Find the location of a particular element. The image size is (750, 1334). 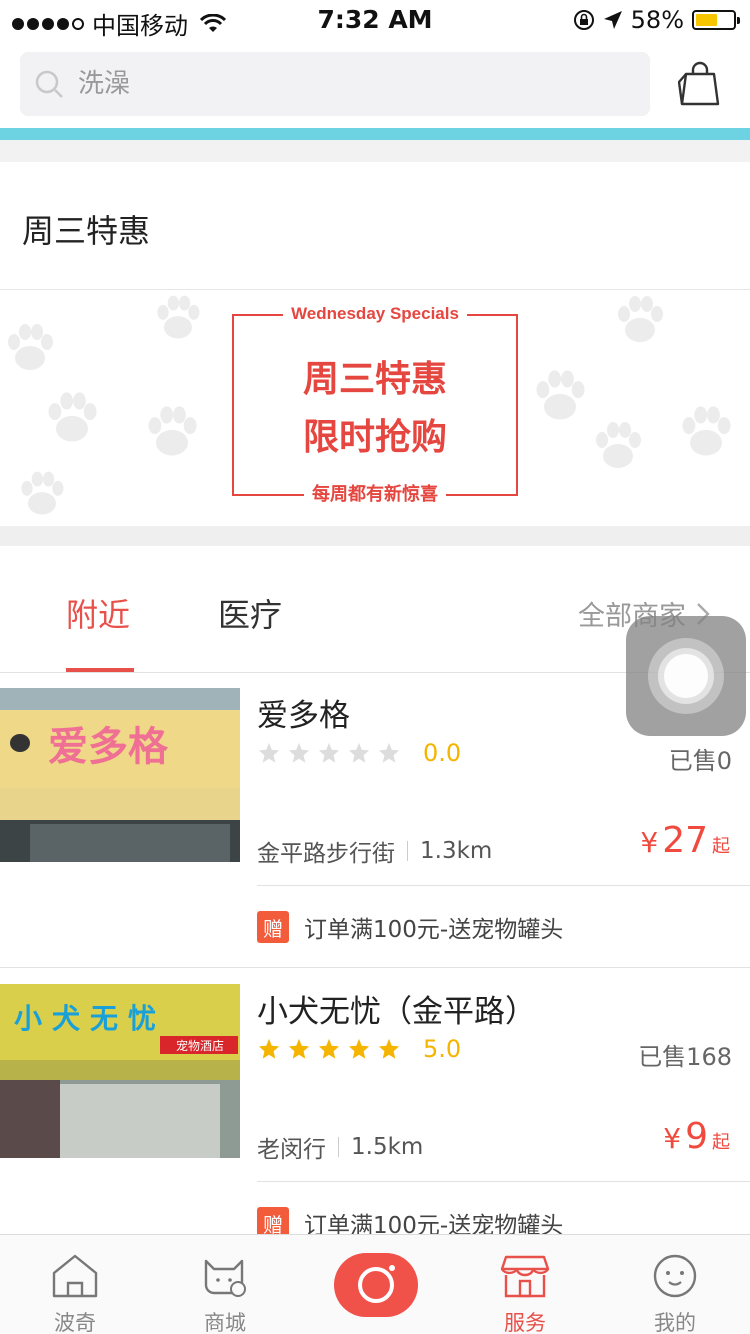

banner-english-title: Wednesday Specials is located at coordinates (375, 314).